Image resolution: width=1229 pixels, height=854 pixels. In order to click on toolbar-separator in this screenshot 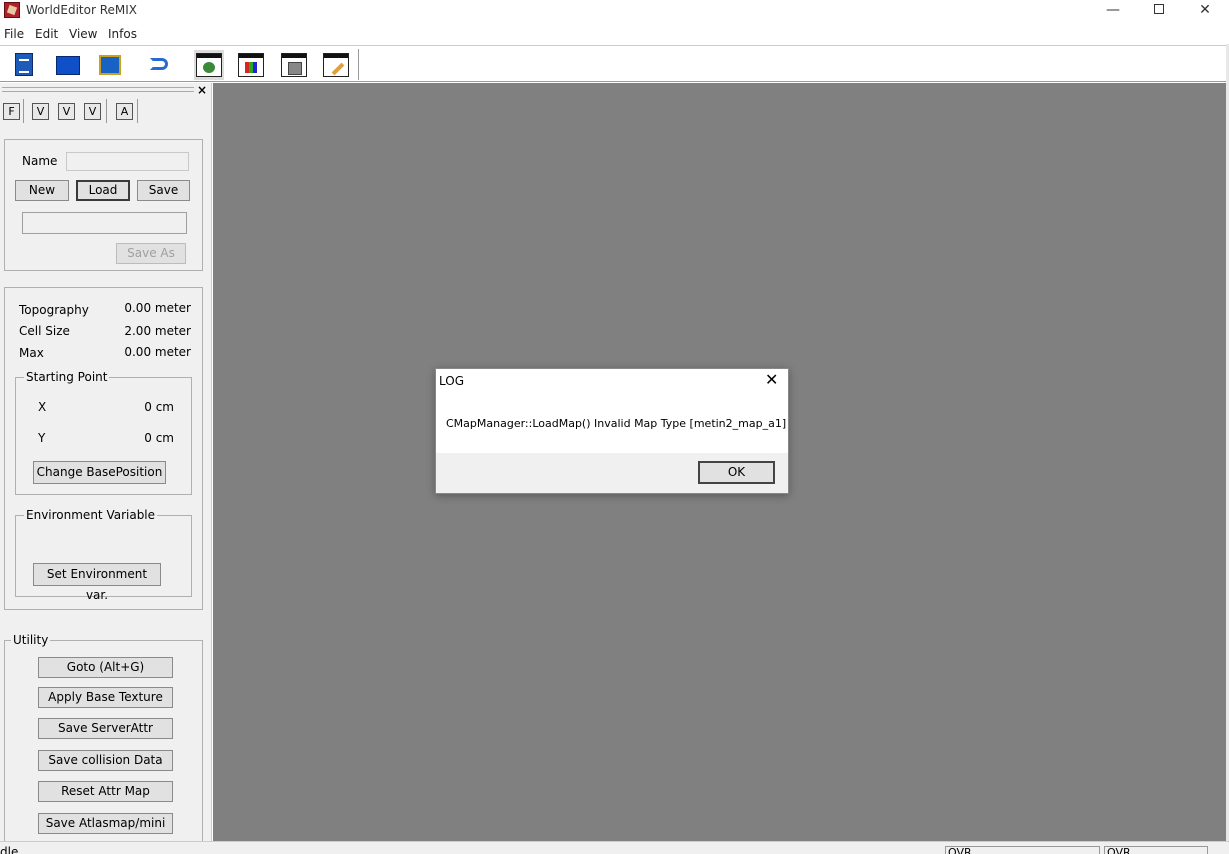, I will do `click(358, 64)`.